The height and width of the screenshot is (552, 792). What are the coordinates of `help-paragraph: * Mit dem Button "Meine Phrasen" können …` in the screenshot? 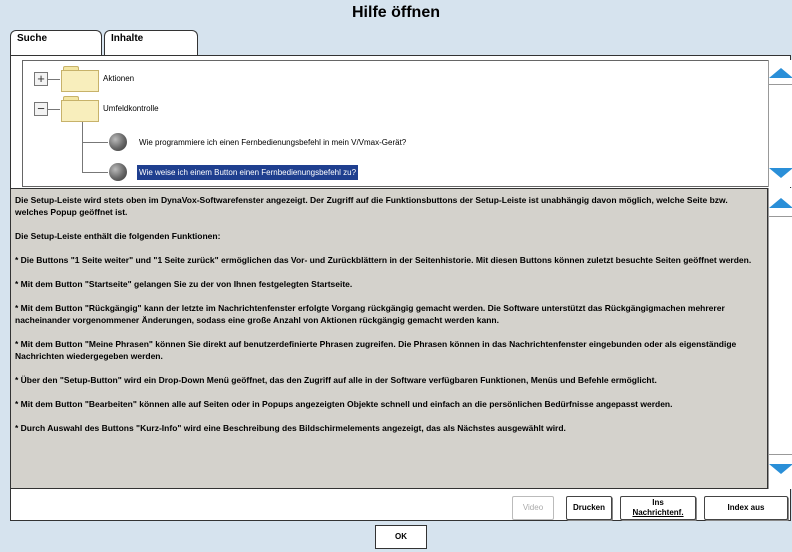 It's located at (376, 350).